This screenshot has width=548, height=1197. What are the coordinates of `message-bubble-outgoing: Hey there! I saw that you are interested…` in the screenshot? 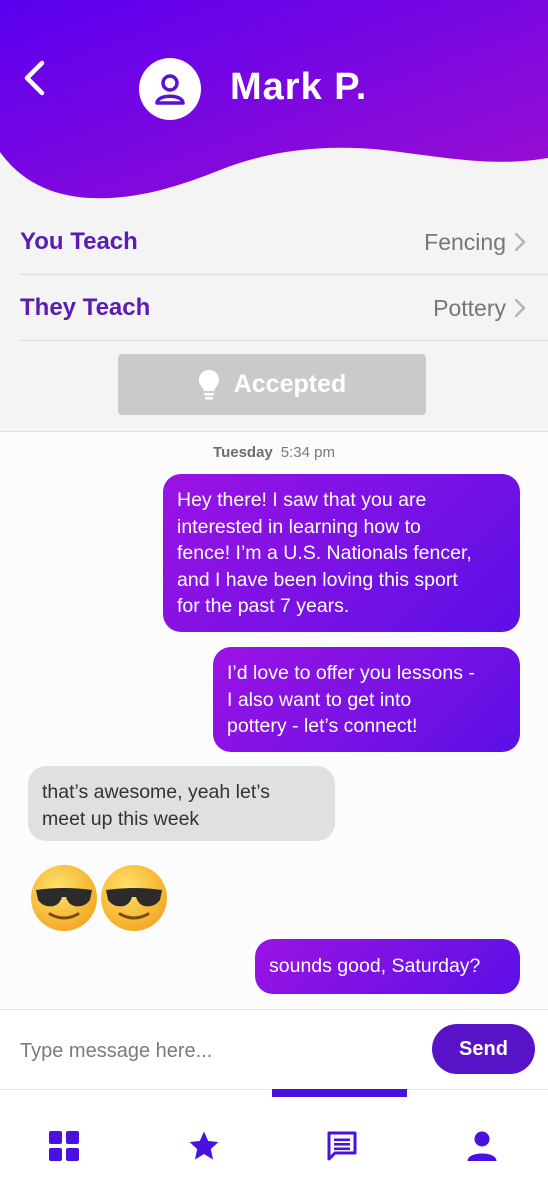 It's located at (341, 553).